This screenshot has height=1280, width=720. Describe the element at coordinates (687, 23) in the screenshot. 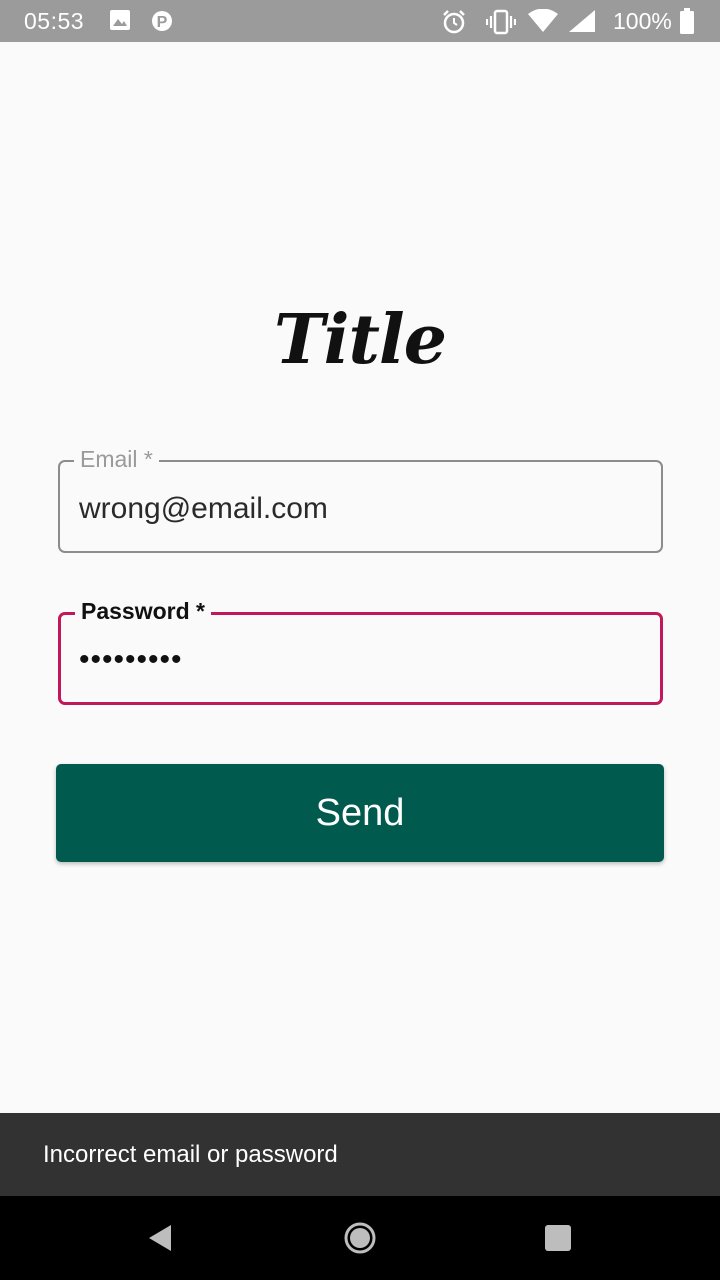

I see `battery-icon` at that location.